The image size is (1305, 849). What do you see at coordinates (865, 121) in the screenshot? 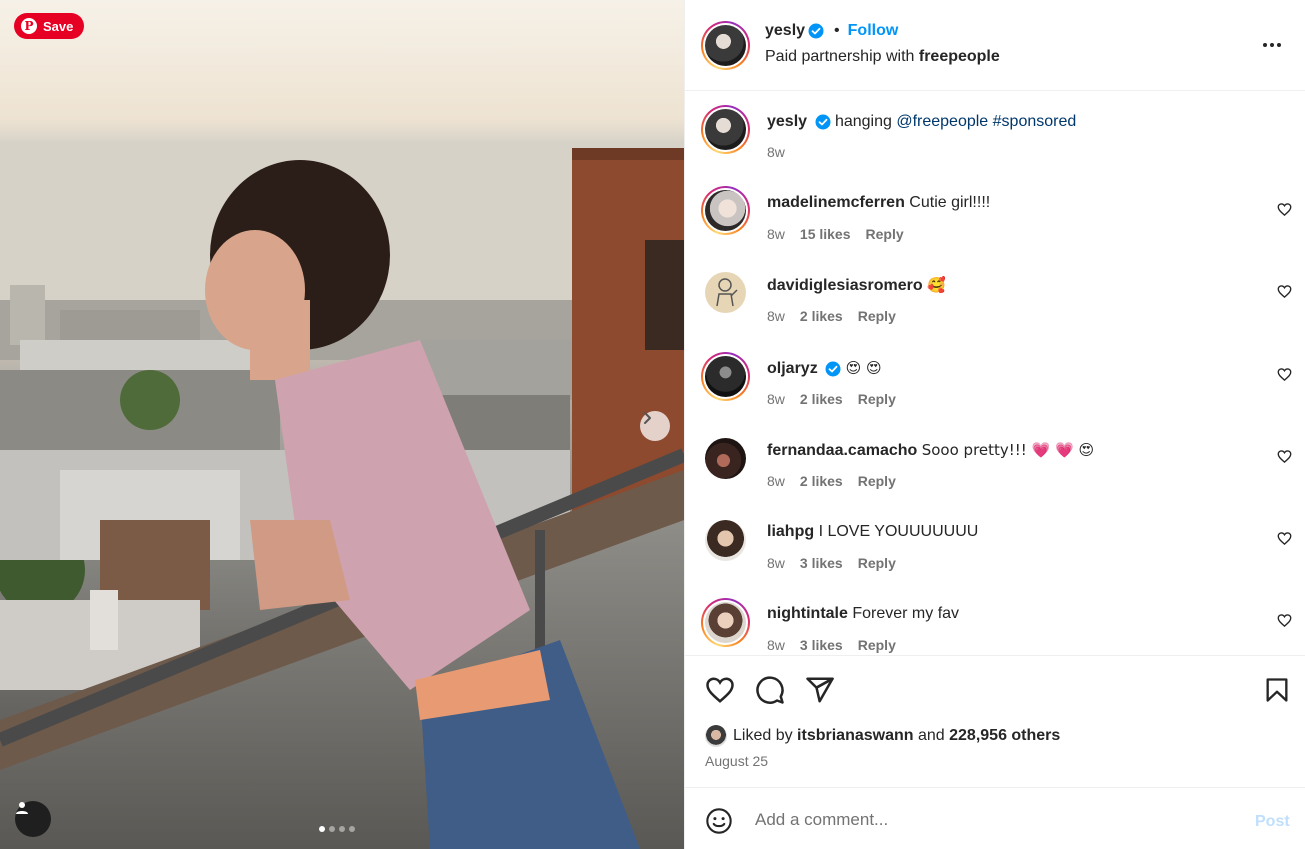
I see `caption-body: hanging` at bounding box center [865, 121].